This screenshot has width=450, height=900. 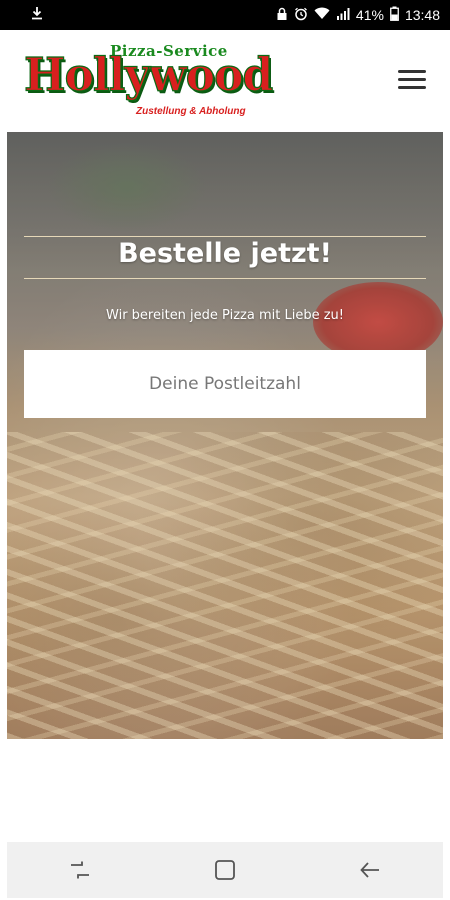 What do you see at coordinates (225, 278) in the screenshot?
I see `divider-bottom` at bounding box center [225, 278].